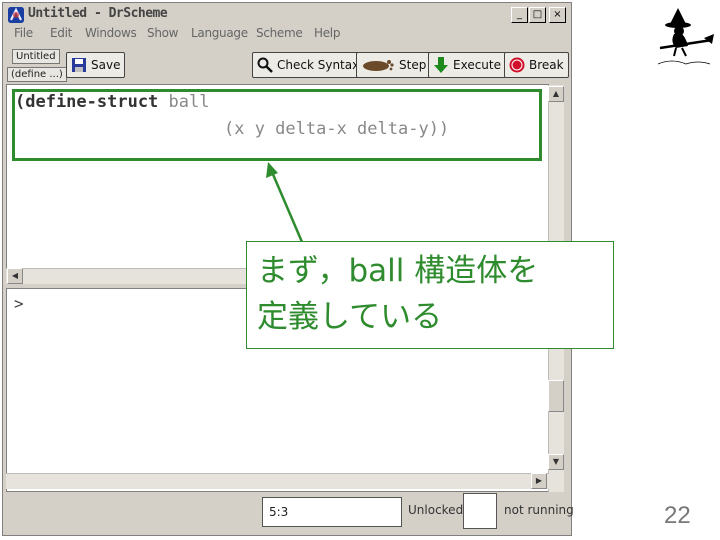 The width and height of the screenshot is (720, 540). Describe the element at coordinates (398, 271) in the screenshot. I see `callout-line-1: まず，ball 構造体を` at that location.